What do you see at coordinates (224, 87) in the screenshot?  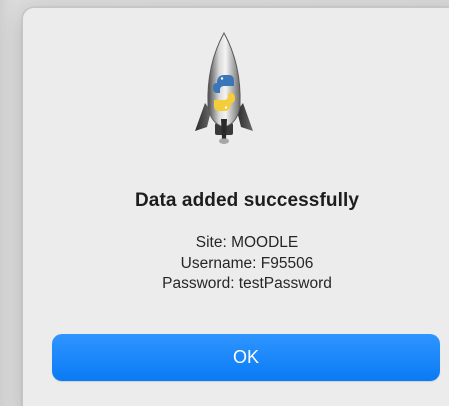 I see `python-launcher-rocket-icon` at bounding box center [224, 87].